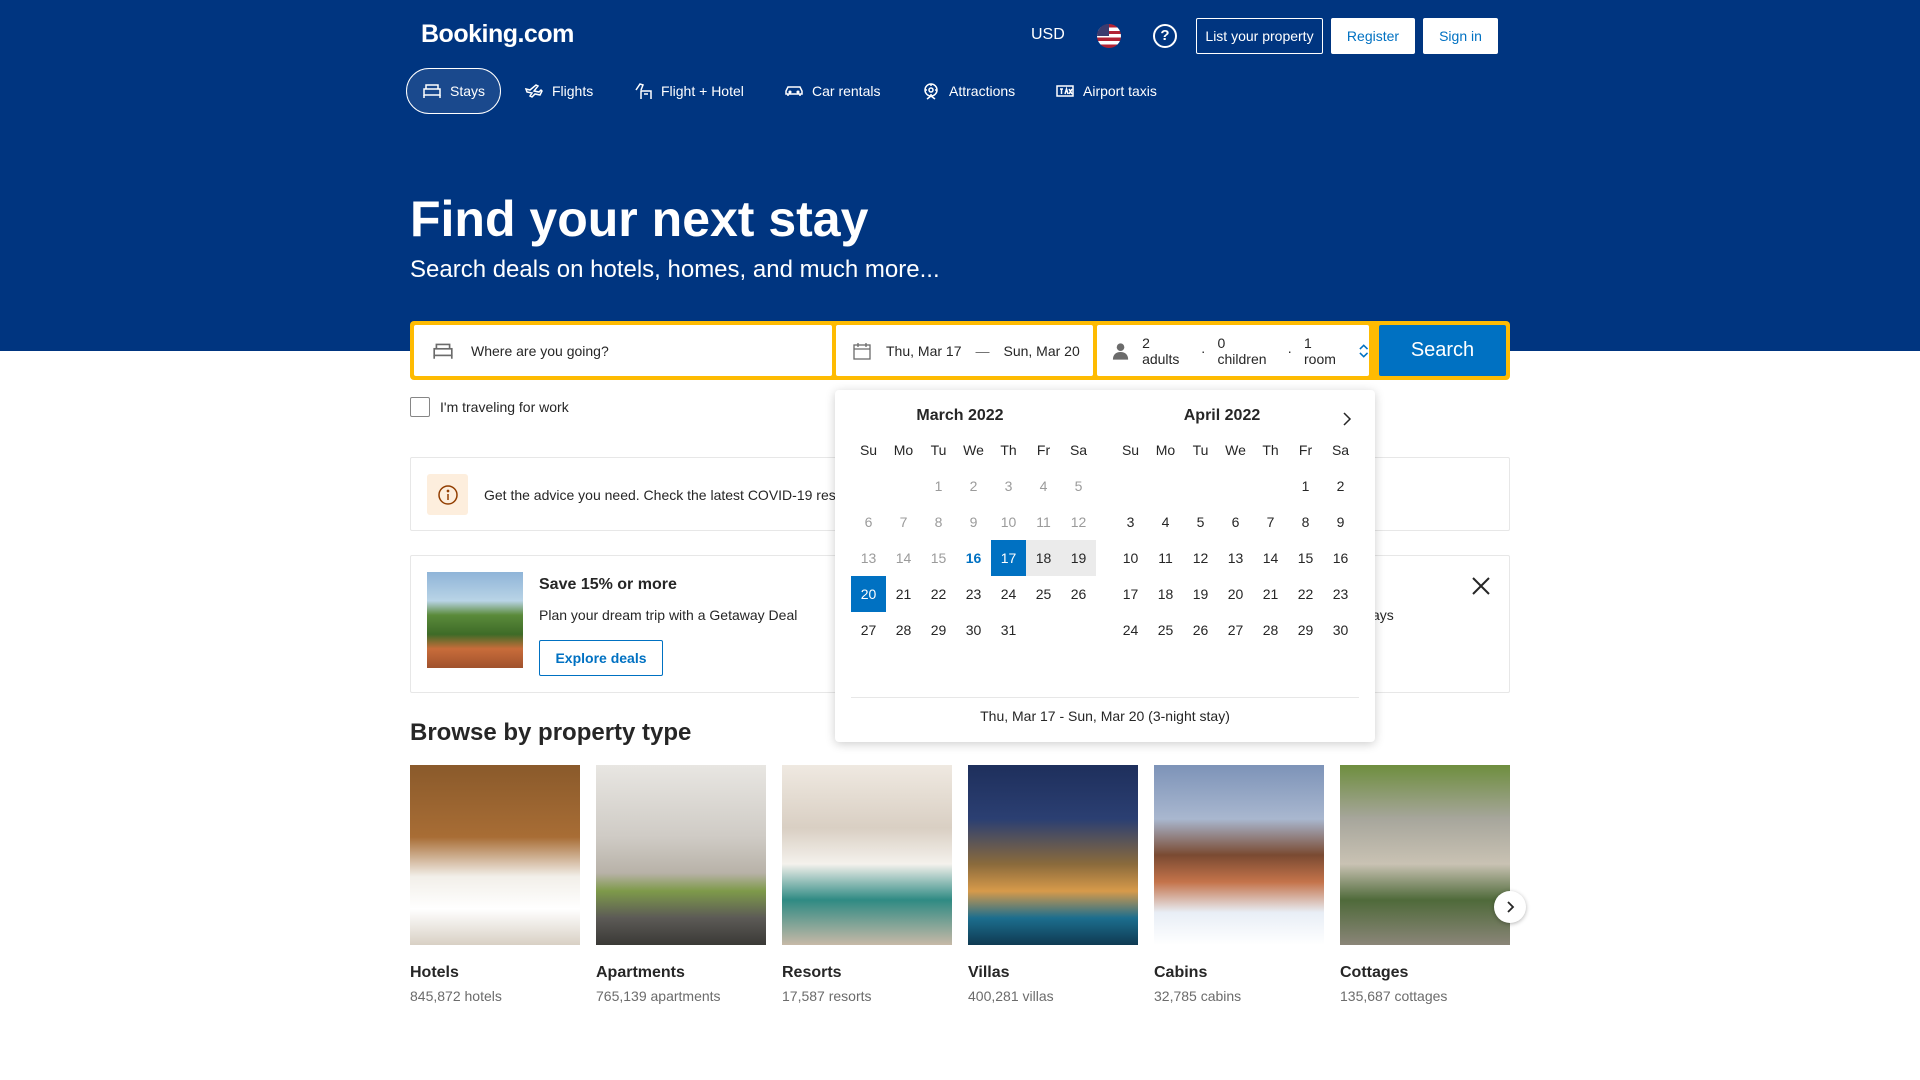 The image size is (1920, 1080). What do you see at coordinates (495, 855) in the screenshot?
I see `hotels-image` at bounding box center [495, 855].